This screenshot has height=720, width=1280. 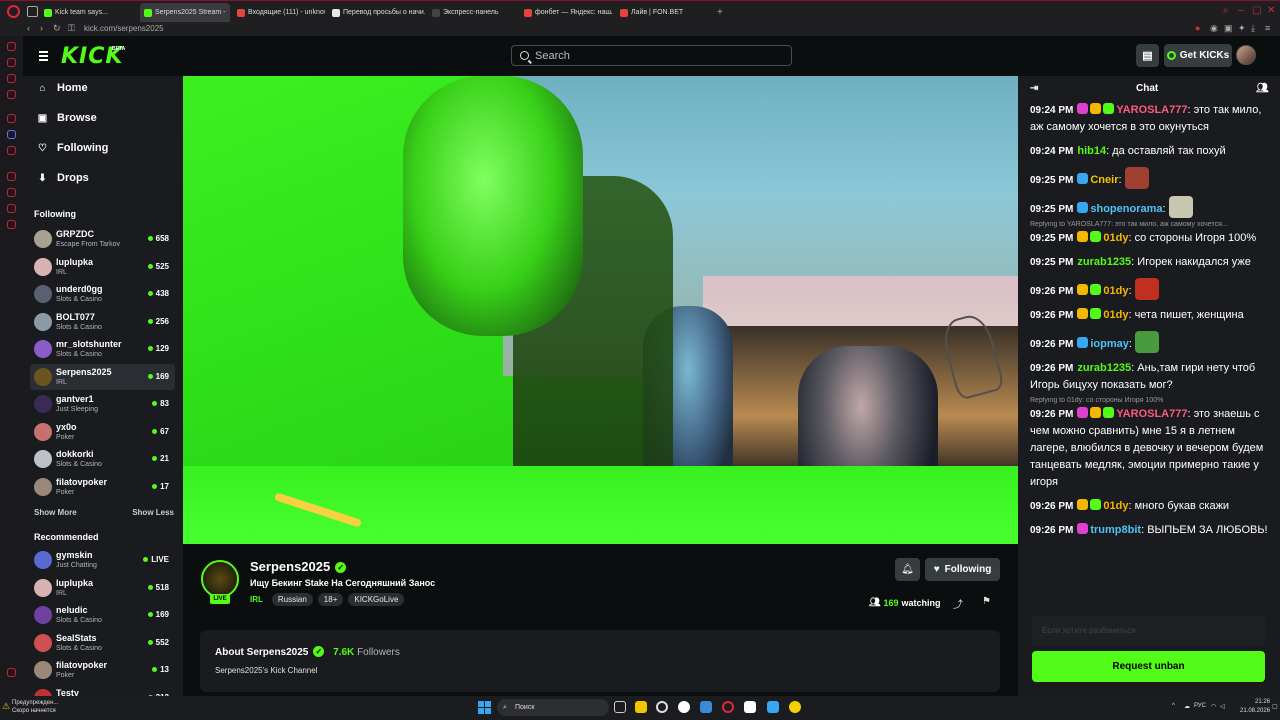 I want to click on opera-logo-icon, so click(x=13, y=11).